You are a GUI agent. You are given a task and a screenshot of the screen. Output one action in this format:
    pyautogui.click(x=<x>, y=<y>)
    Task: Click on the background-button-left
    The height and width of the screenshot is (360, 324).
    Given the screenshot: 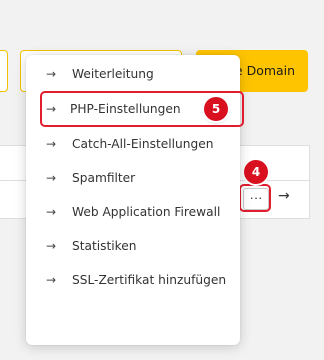 What is the action you would take?
    pyautogui.click(x=4, y=71)
    